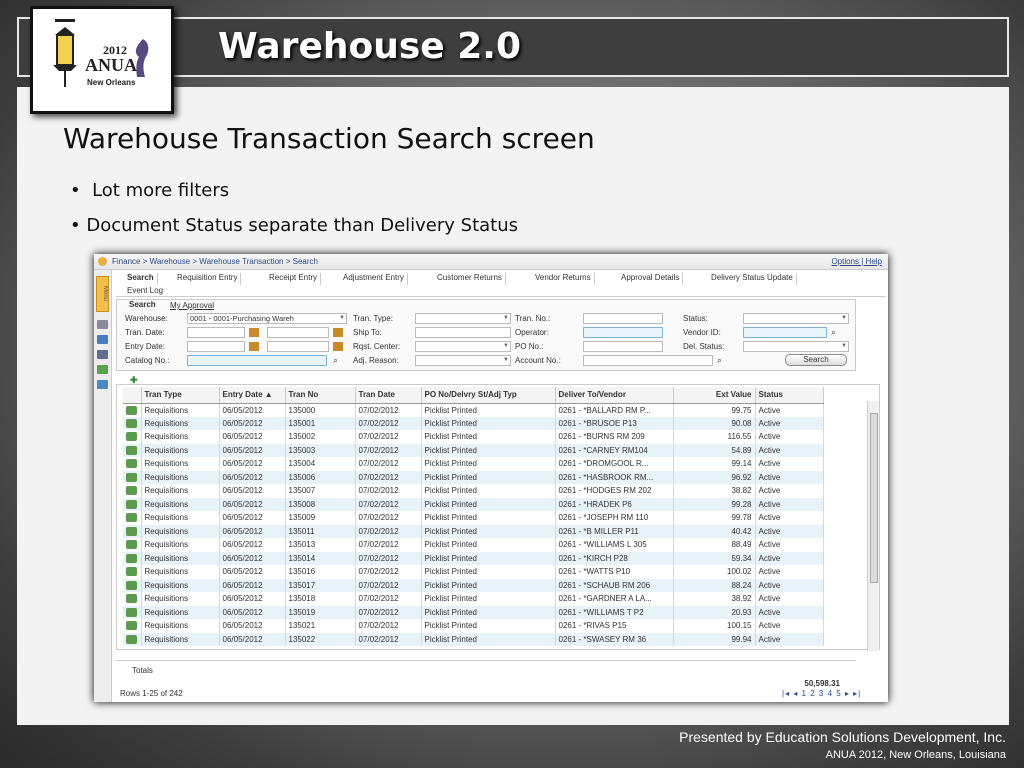 Image resolution: width=1024 pixels, height=768 pixels. I want to click on report-icon, so click(102, 354).